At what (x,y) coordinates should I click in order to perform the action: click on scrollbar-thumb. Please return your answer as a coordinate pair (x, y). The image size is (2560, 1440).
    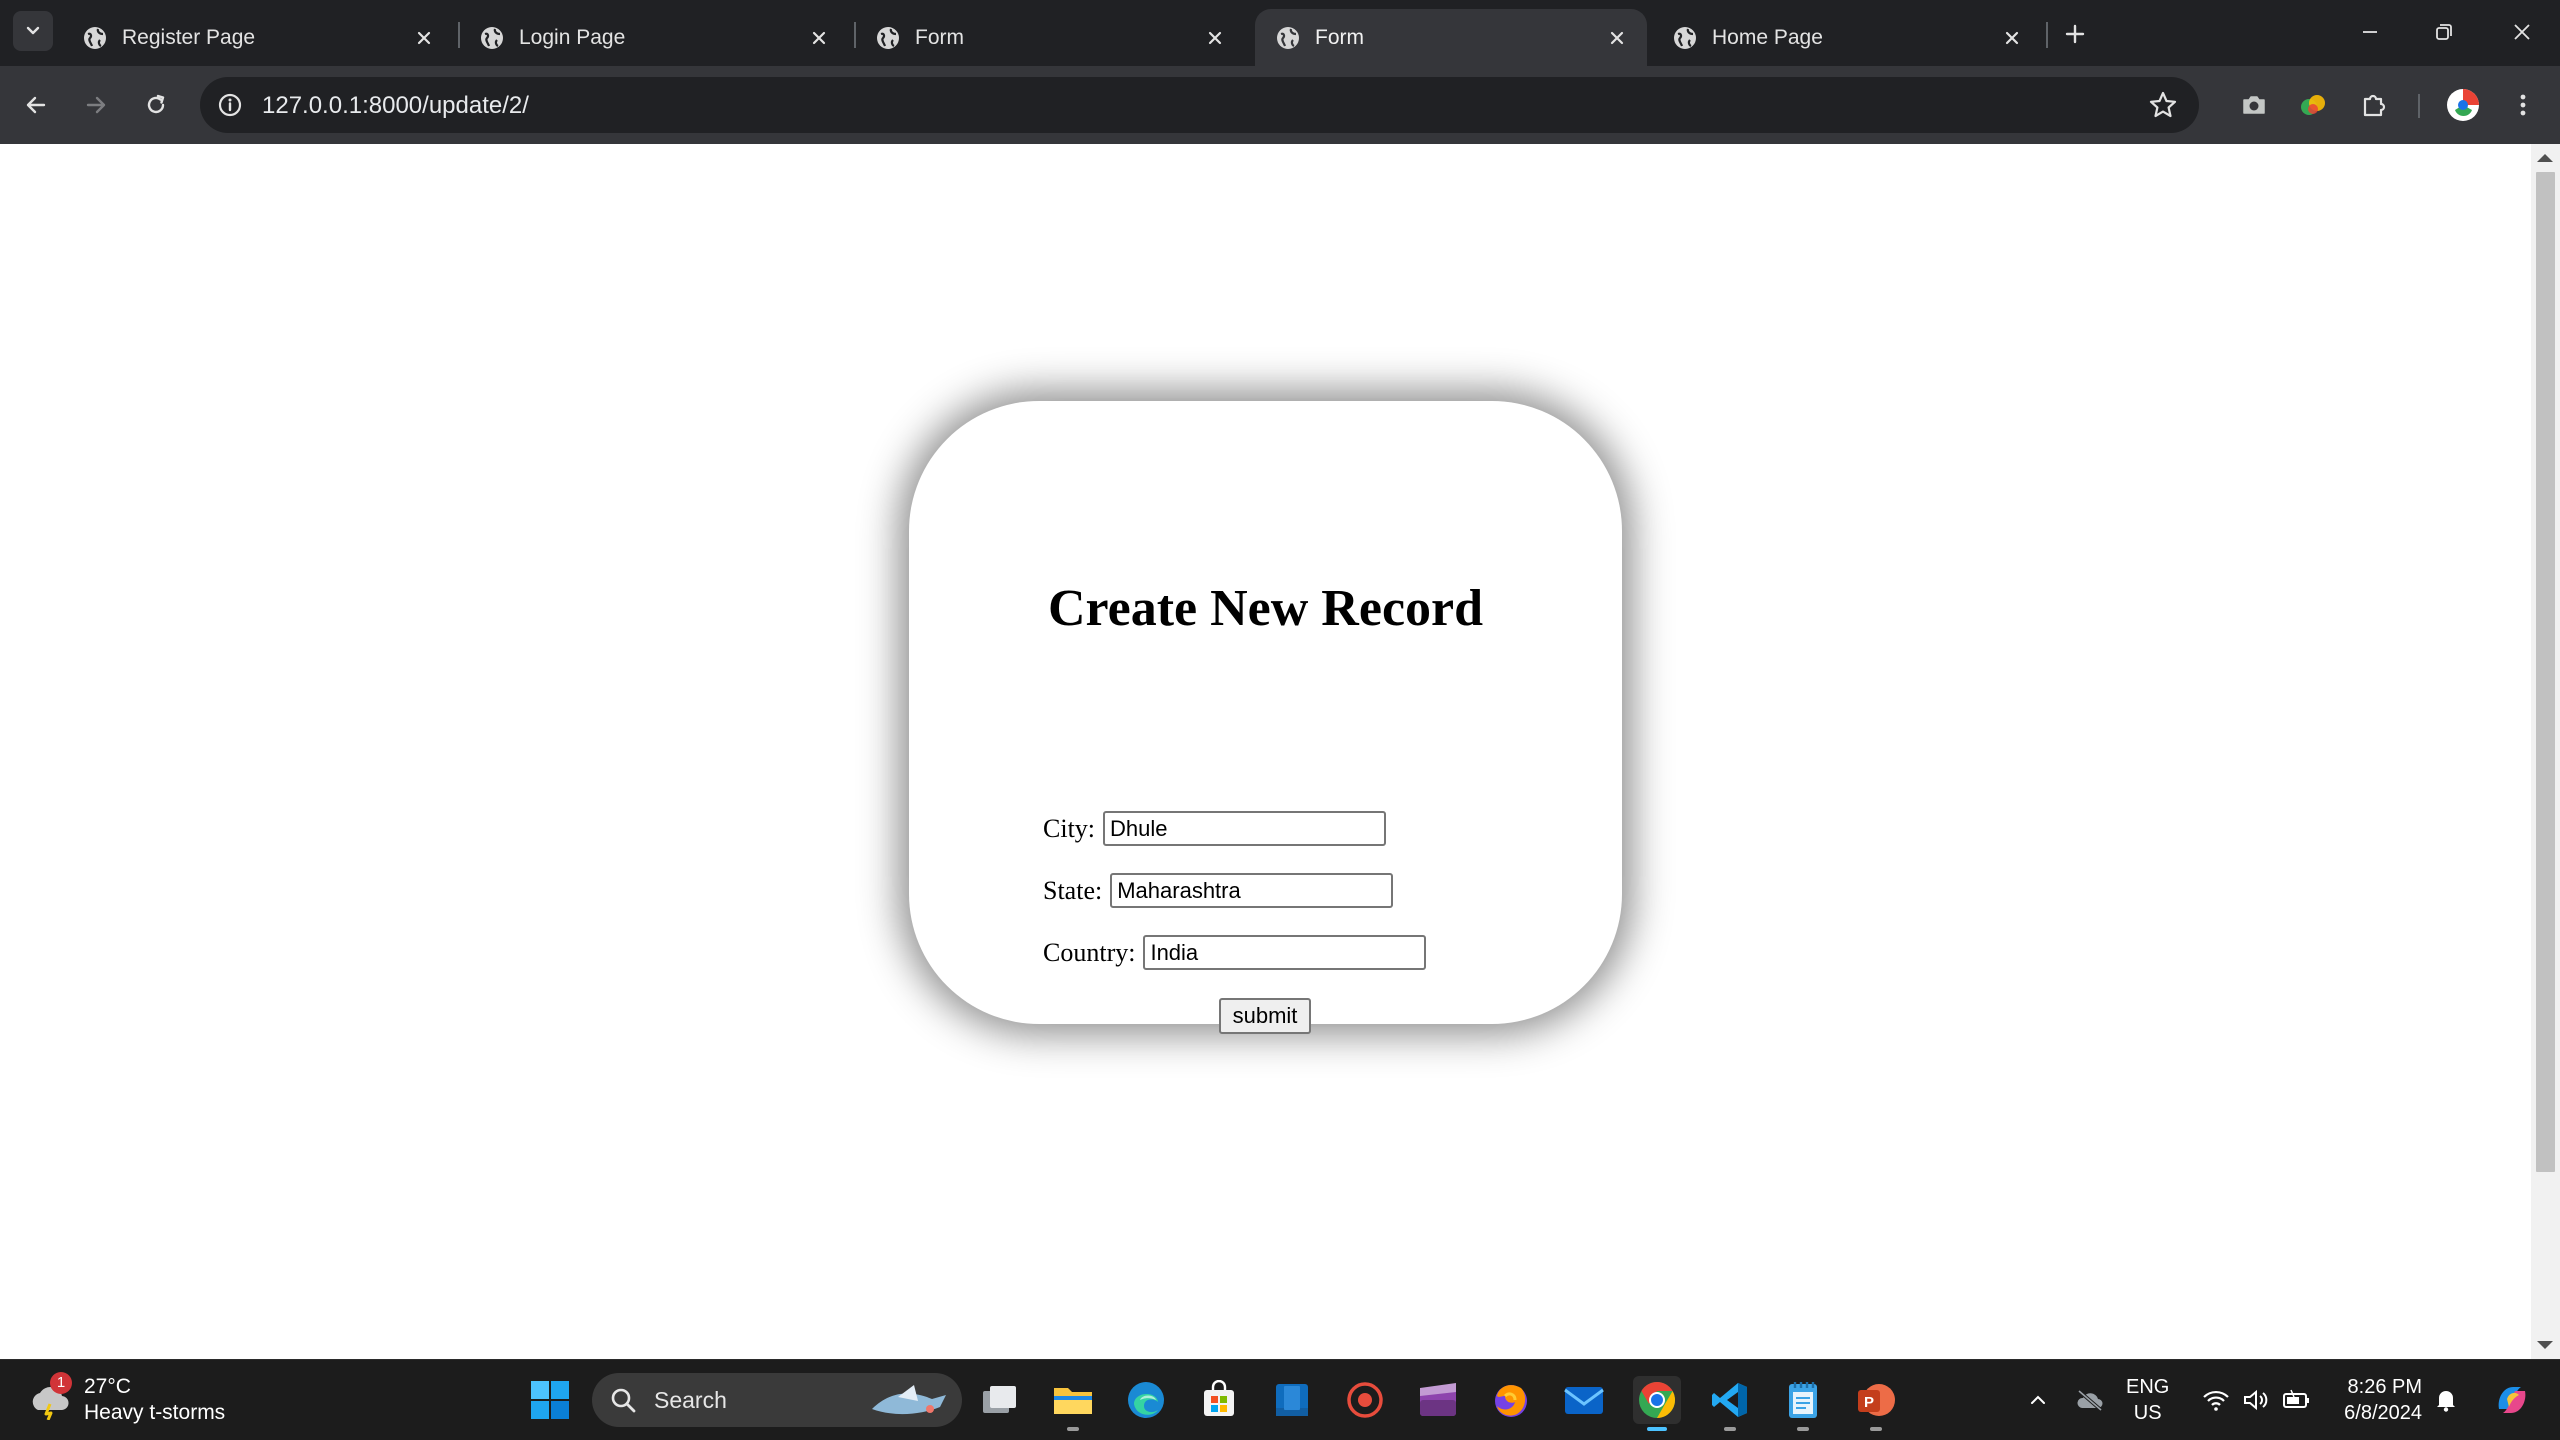
    Looking at the image, I should click on (2545, 672).